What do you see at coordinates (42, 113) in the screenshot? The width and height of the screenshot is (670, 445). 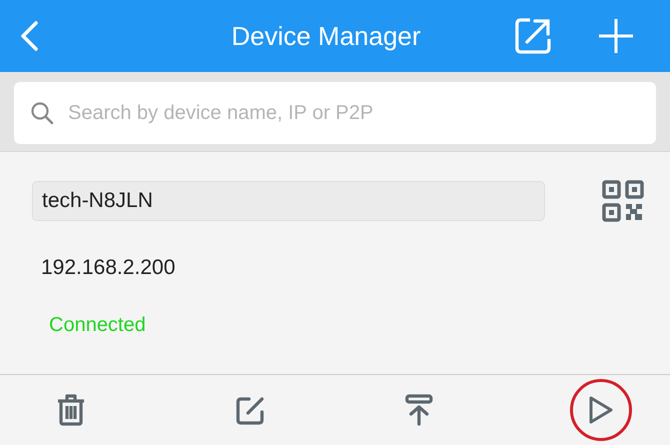 I see `search-icon` at bounding box center [42, 113].